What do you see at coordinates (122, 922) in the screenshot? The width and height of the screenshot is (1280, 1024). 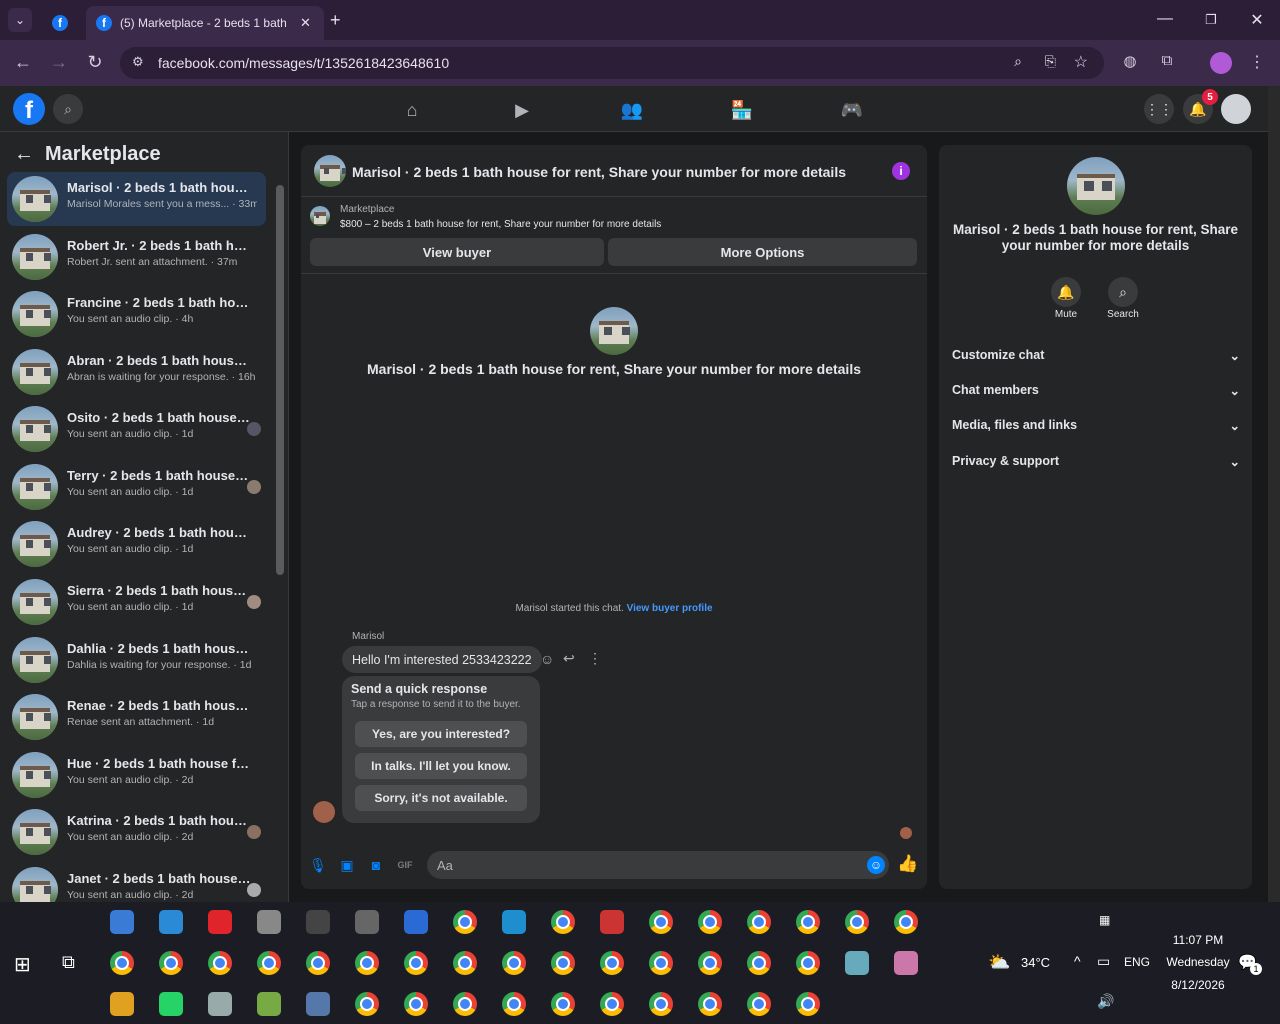 I see `store-icon` at bounding box center [122, 922].